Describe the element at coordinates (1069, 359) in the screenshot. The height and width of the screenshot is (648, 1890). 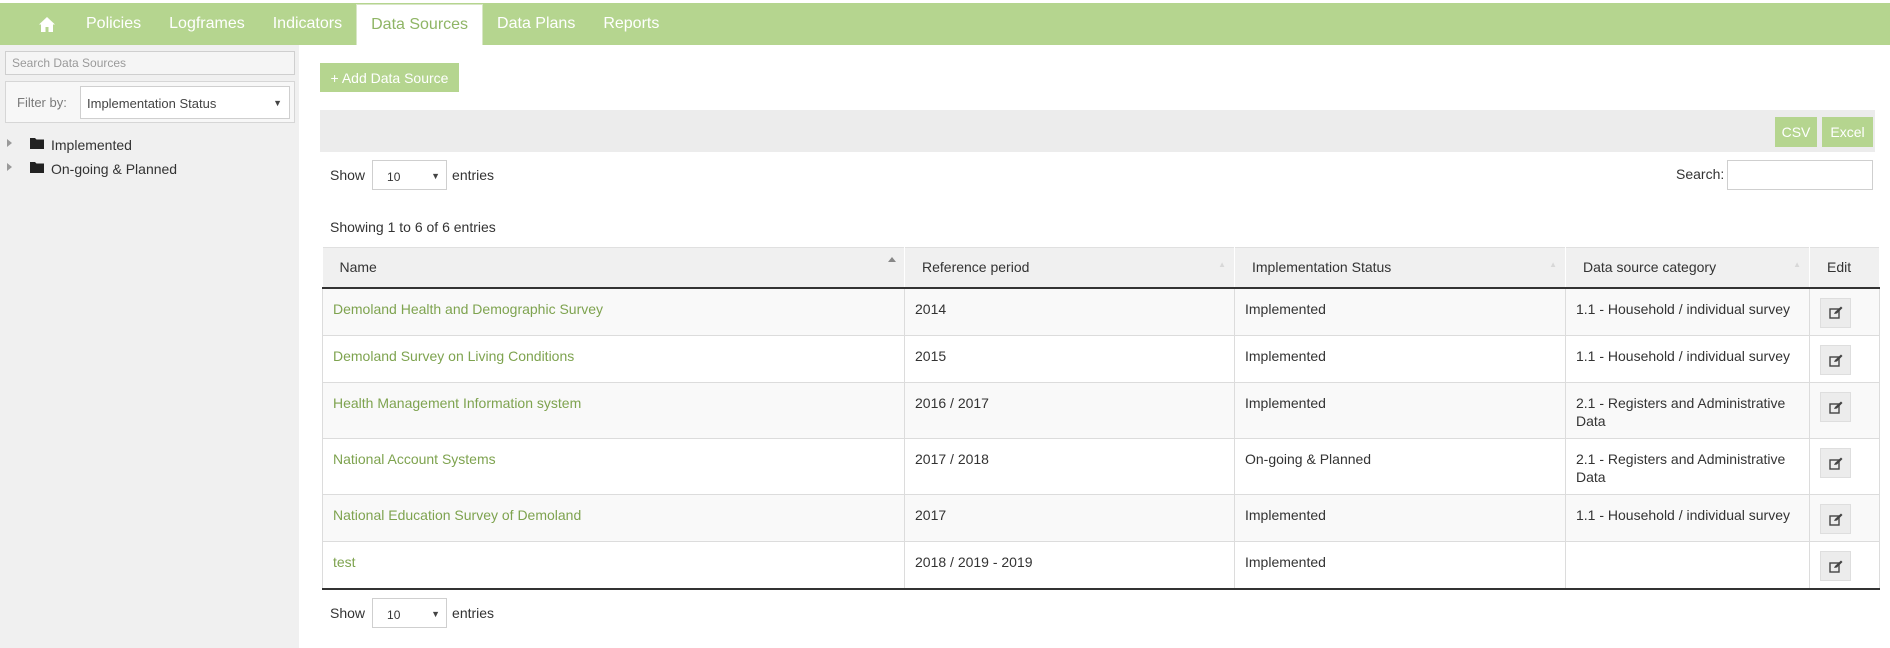
I see `cell-period: 2015` at that location.